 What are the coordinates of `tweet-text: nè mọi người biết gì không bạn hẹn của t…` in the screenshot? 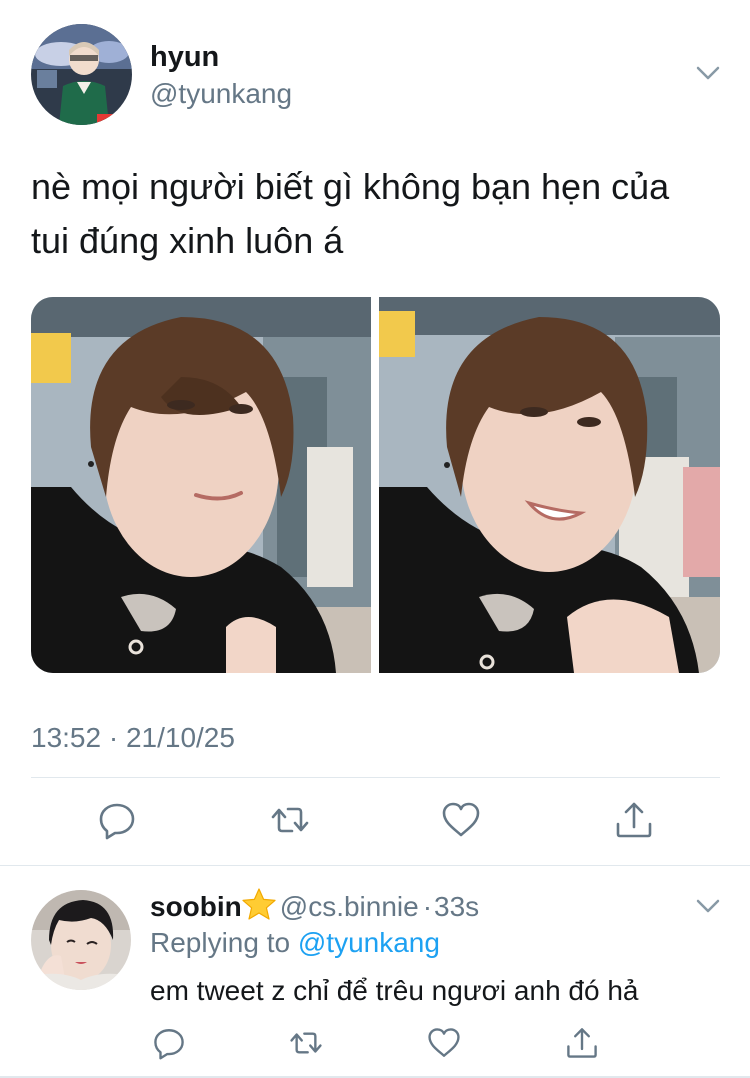 It's located at (350, 213).